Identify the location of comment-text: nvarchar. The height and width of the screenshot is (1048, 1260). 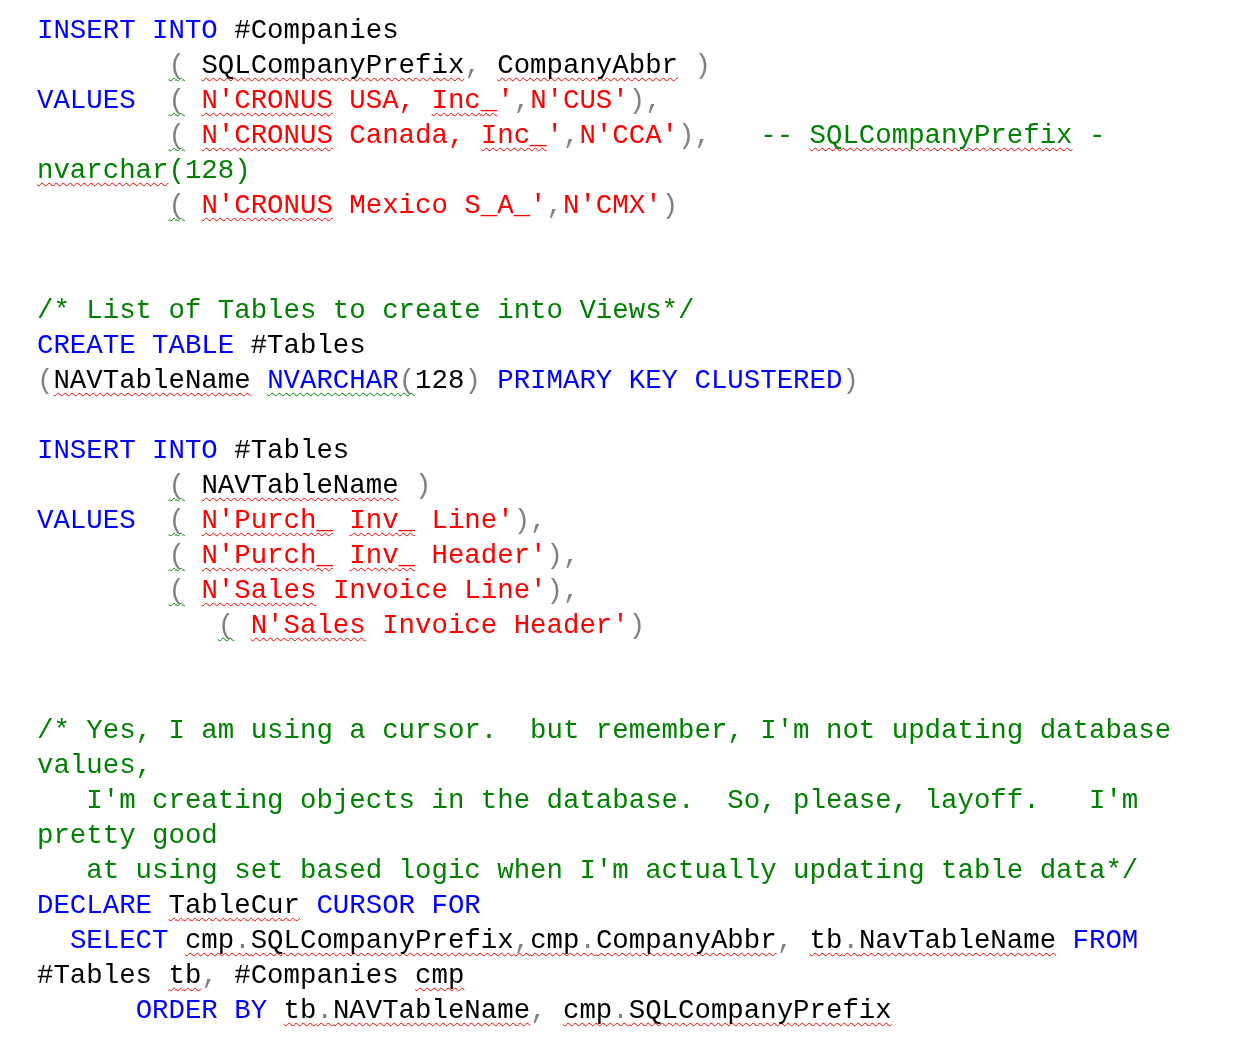
(103, 170).